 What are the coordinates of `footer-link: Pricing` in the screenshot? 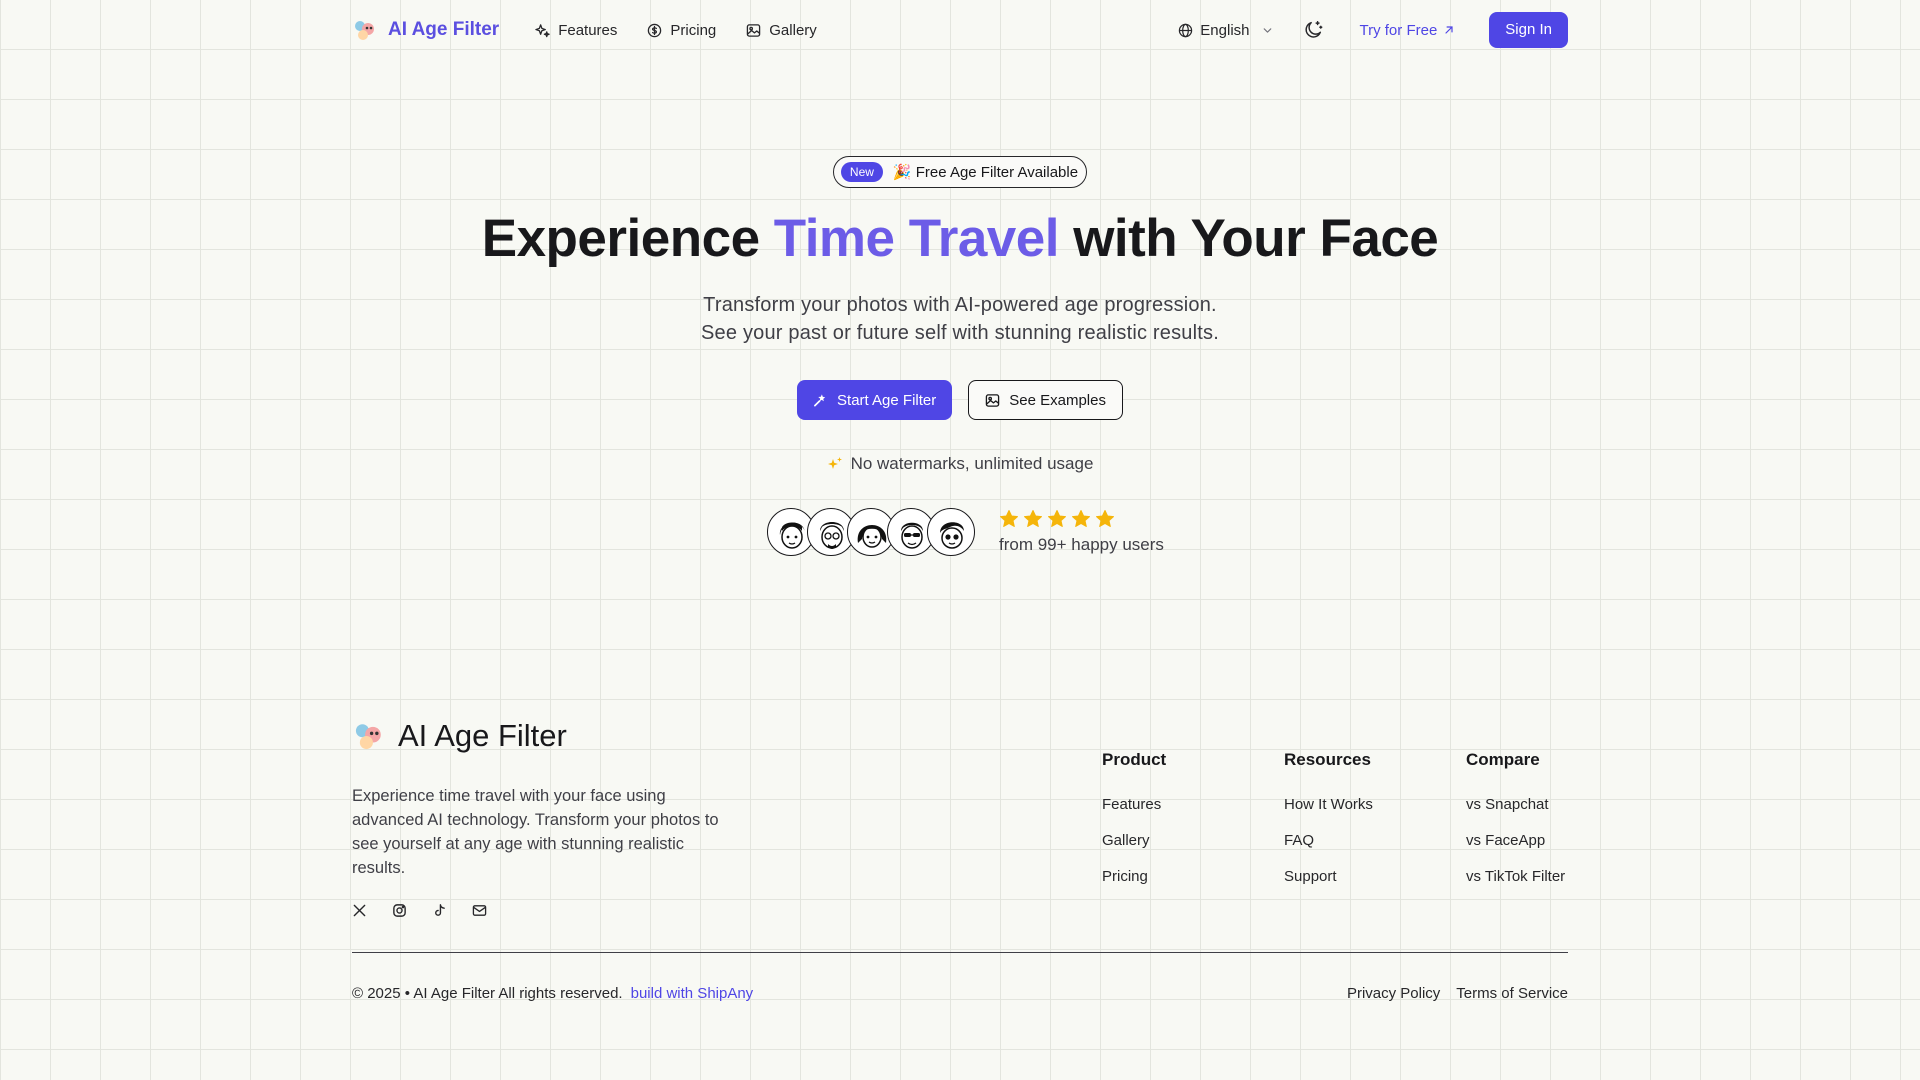 It's located at (1134, 877).